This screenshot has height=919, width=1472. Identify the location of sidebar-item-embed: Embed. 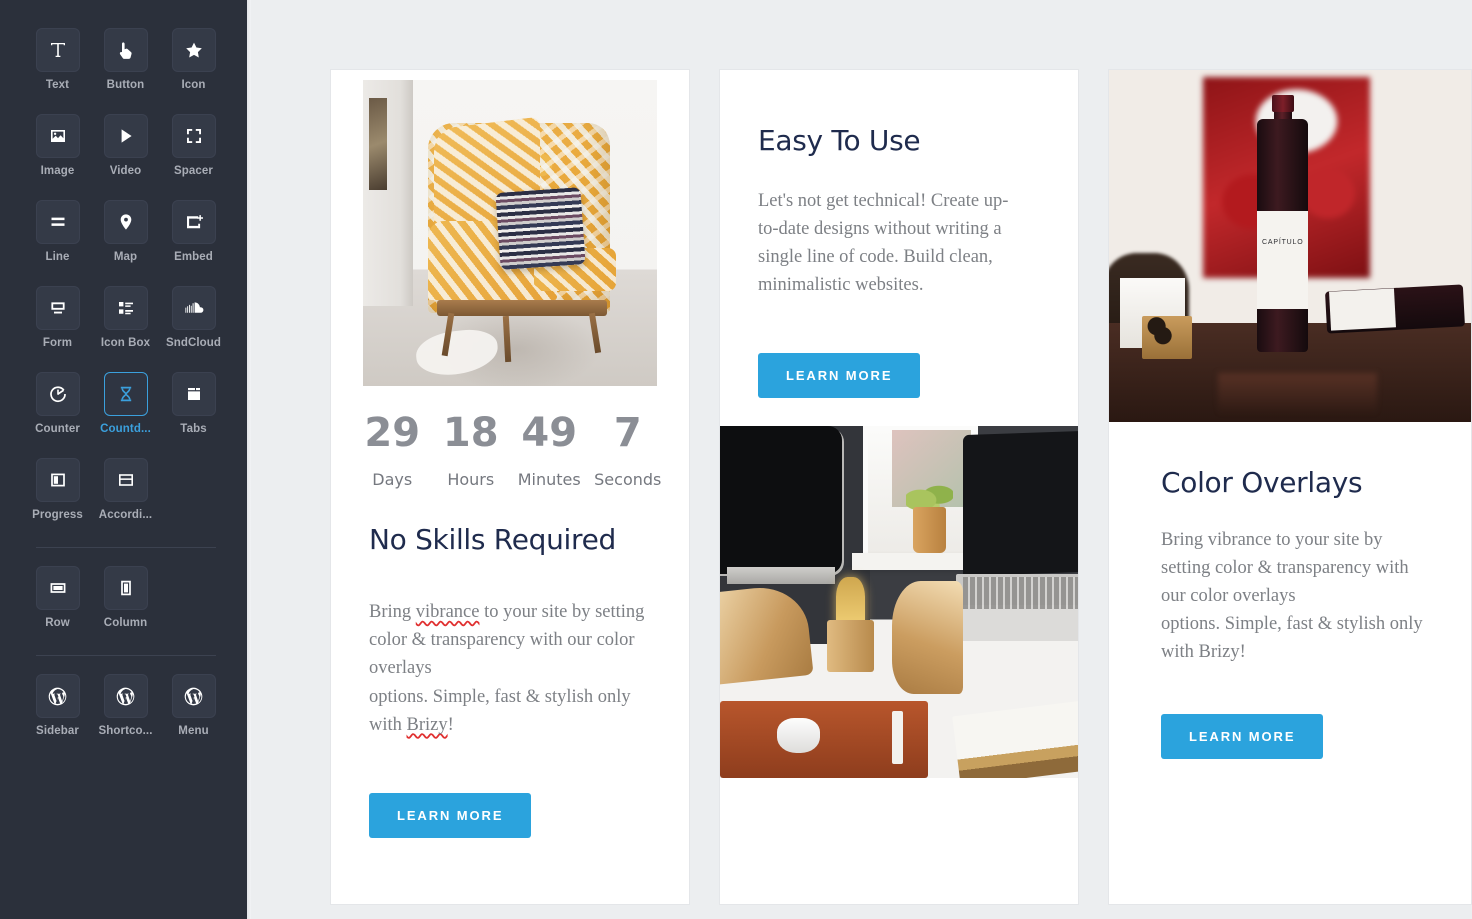
(194, 237).